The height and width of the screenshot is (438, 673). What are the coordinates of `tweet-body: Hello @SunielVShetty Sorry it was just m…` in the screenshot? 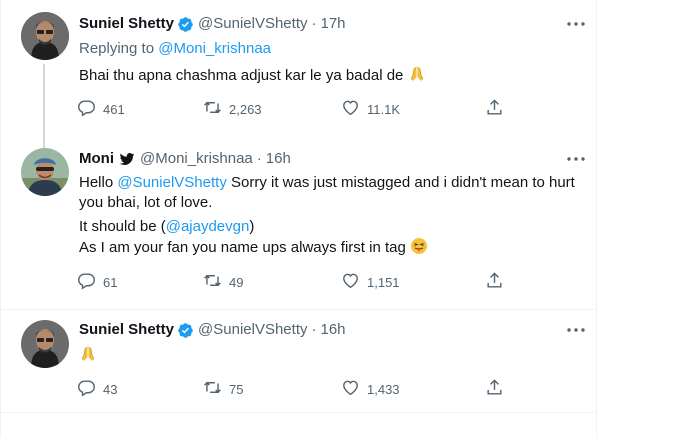 It's located at (327, 217).